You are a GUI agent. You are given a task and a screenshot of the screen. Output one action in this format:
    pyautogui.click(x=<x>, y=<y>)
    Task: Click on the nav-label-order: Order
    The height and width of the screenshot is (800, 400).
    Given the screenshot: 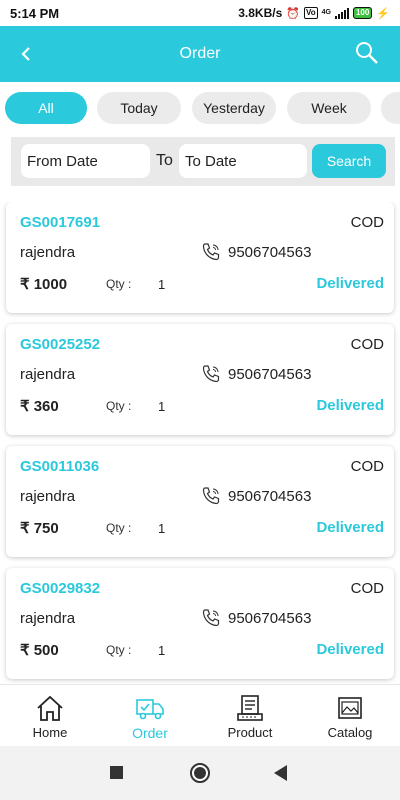 What is the action you would take?
    pyautogui.click(x=150, y=733)
    